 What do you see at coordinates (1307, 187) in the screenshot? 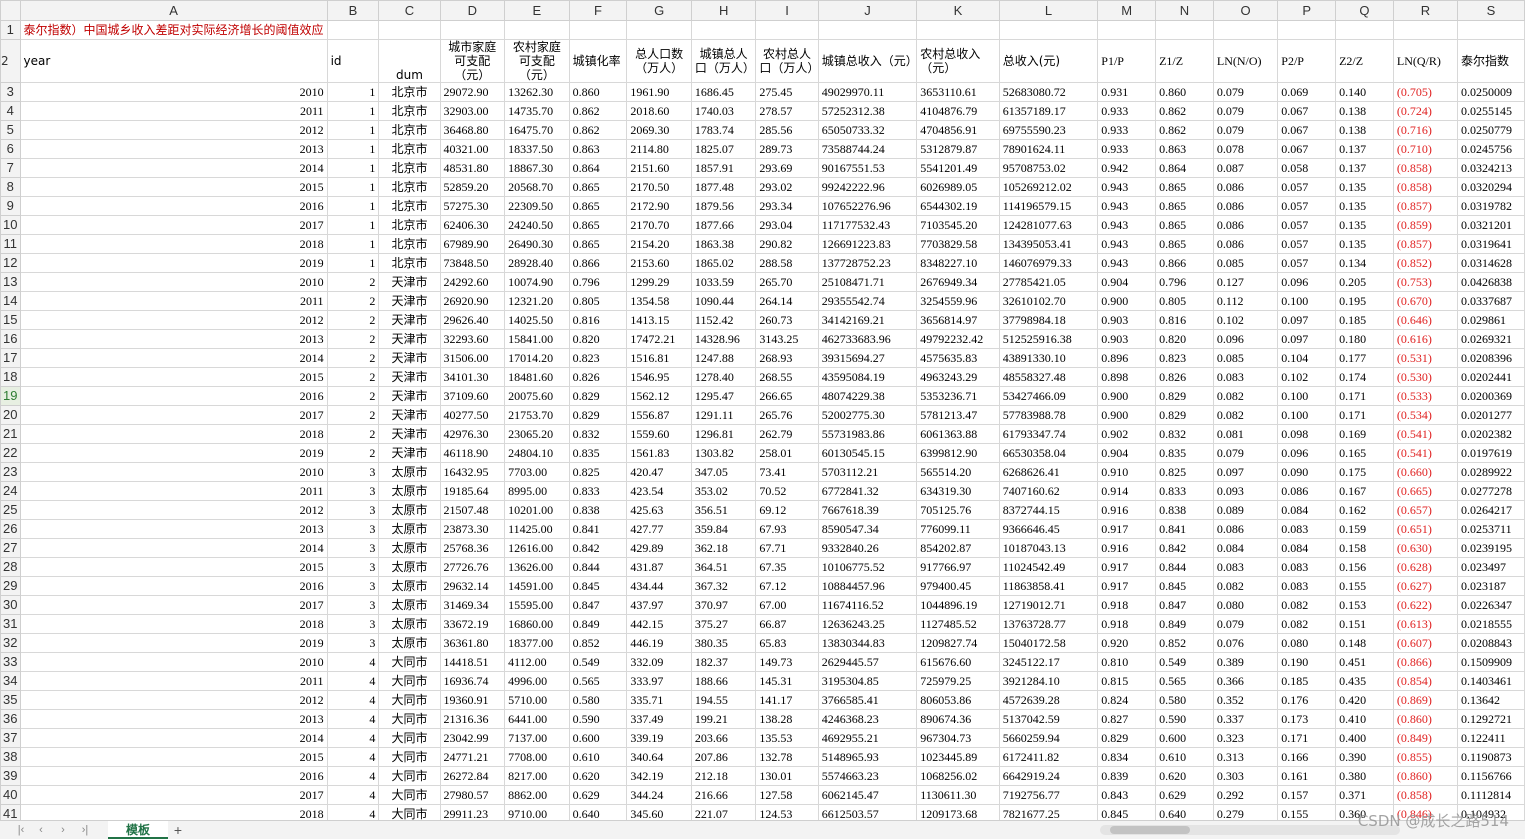
I see `cell: 0.057` at bounding box center [1307, 187].